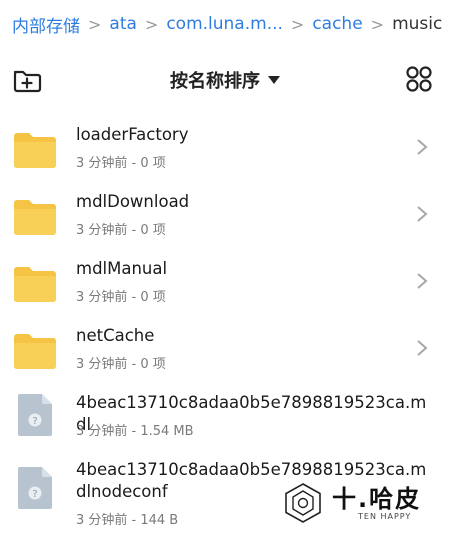 The height and width of the screenshot is (537, 450). Describe the element at coordinates (274, 80) in the screenshot. I see `caret-down-icon` at that location.